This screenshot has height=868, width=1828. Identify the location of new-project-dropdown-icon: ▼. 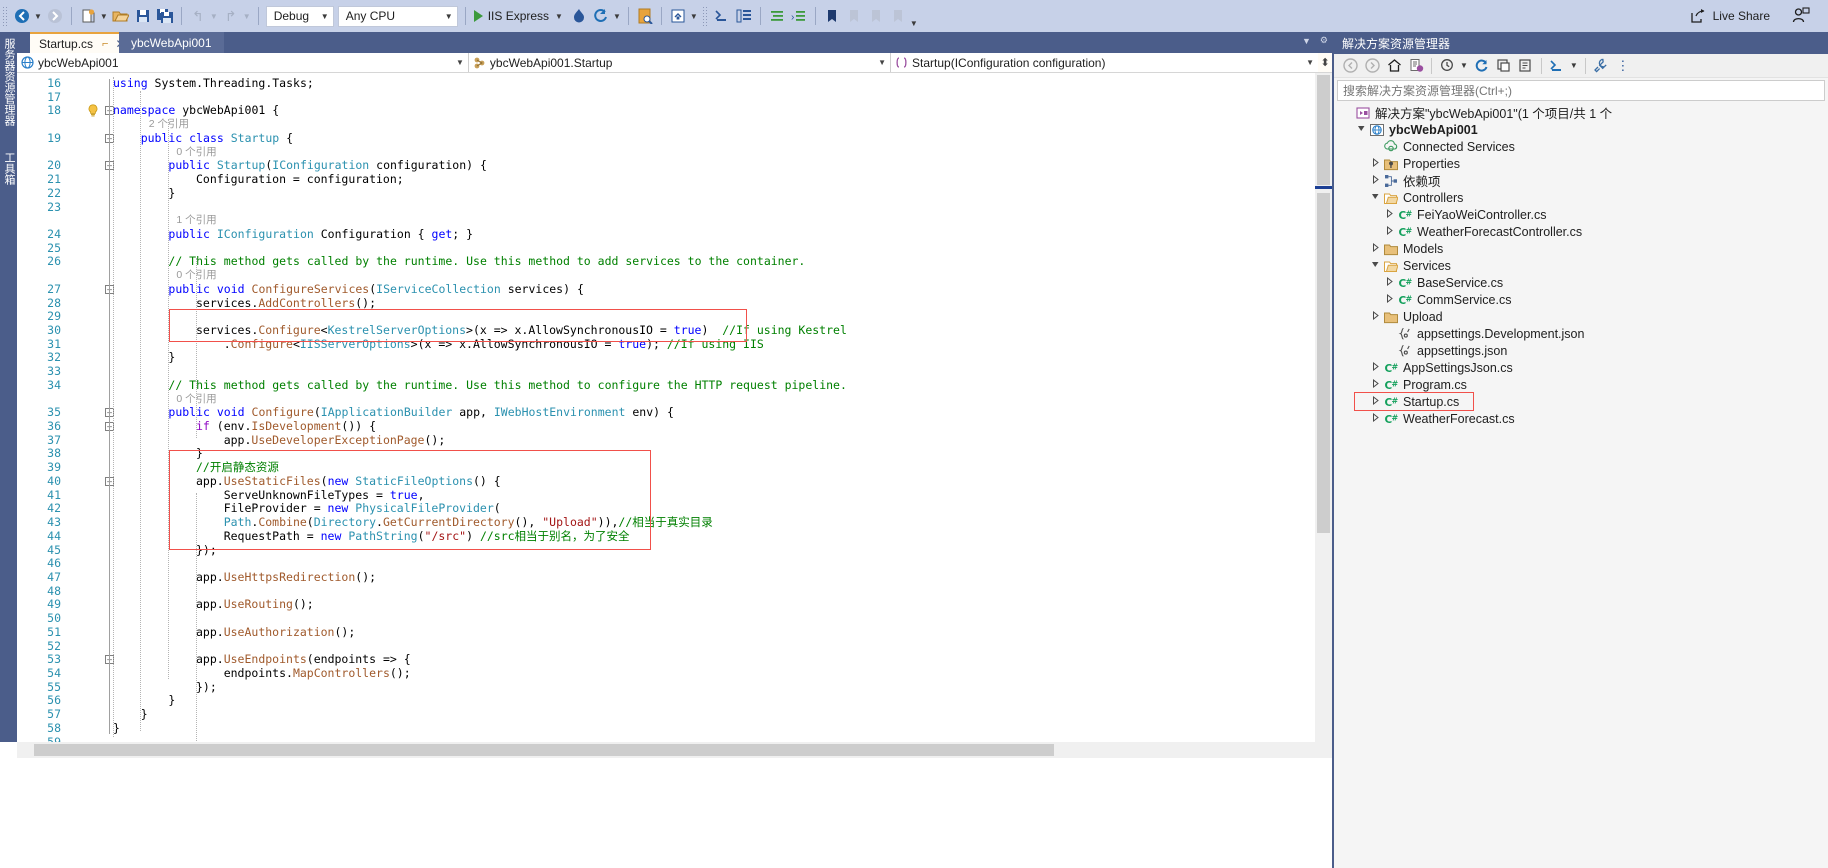
(104, 16).